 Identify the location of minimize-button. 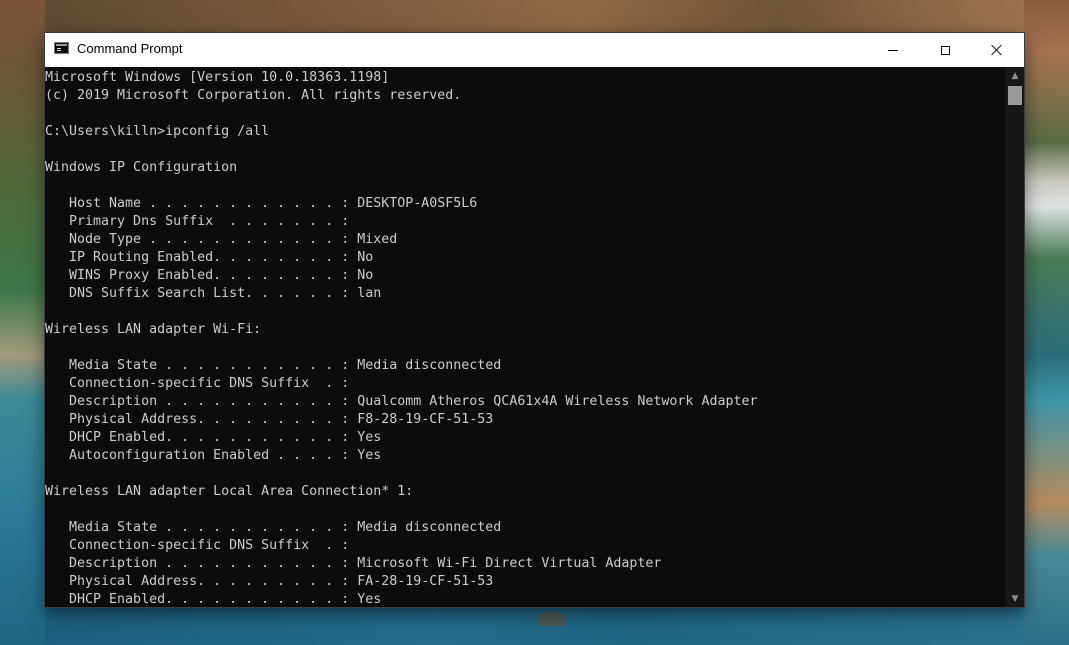
(893, 50).